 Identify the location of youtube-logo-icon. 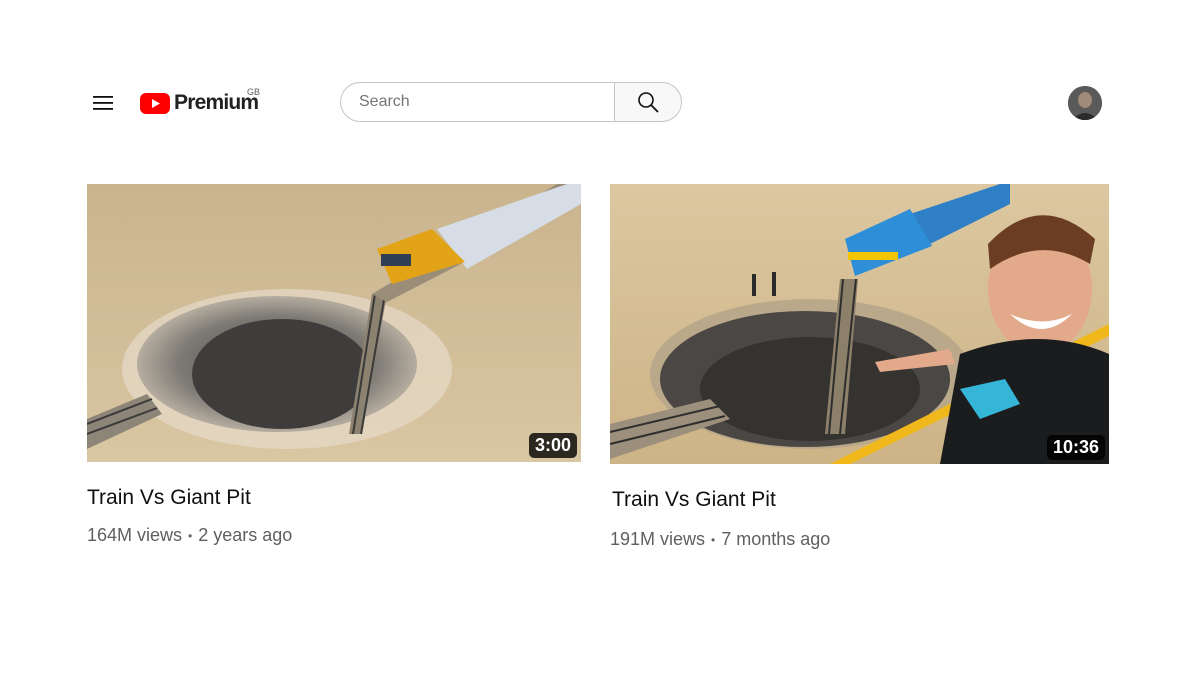
(155, 103).